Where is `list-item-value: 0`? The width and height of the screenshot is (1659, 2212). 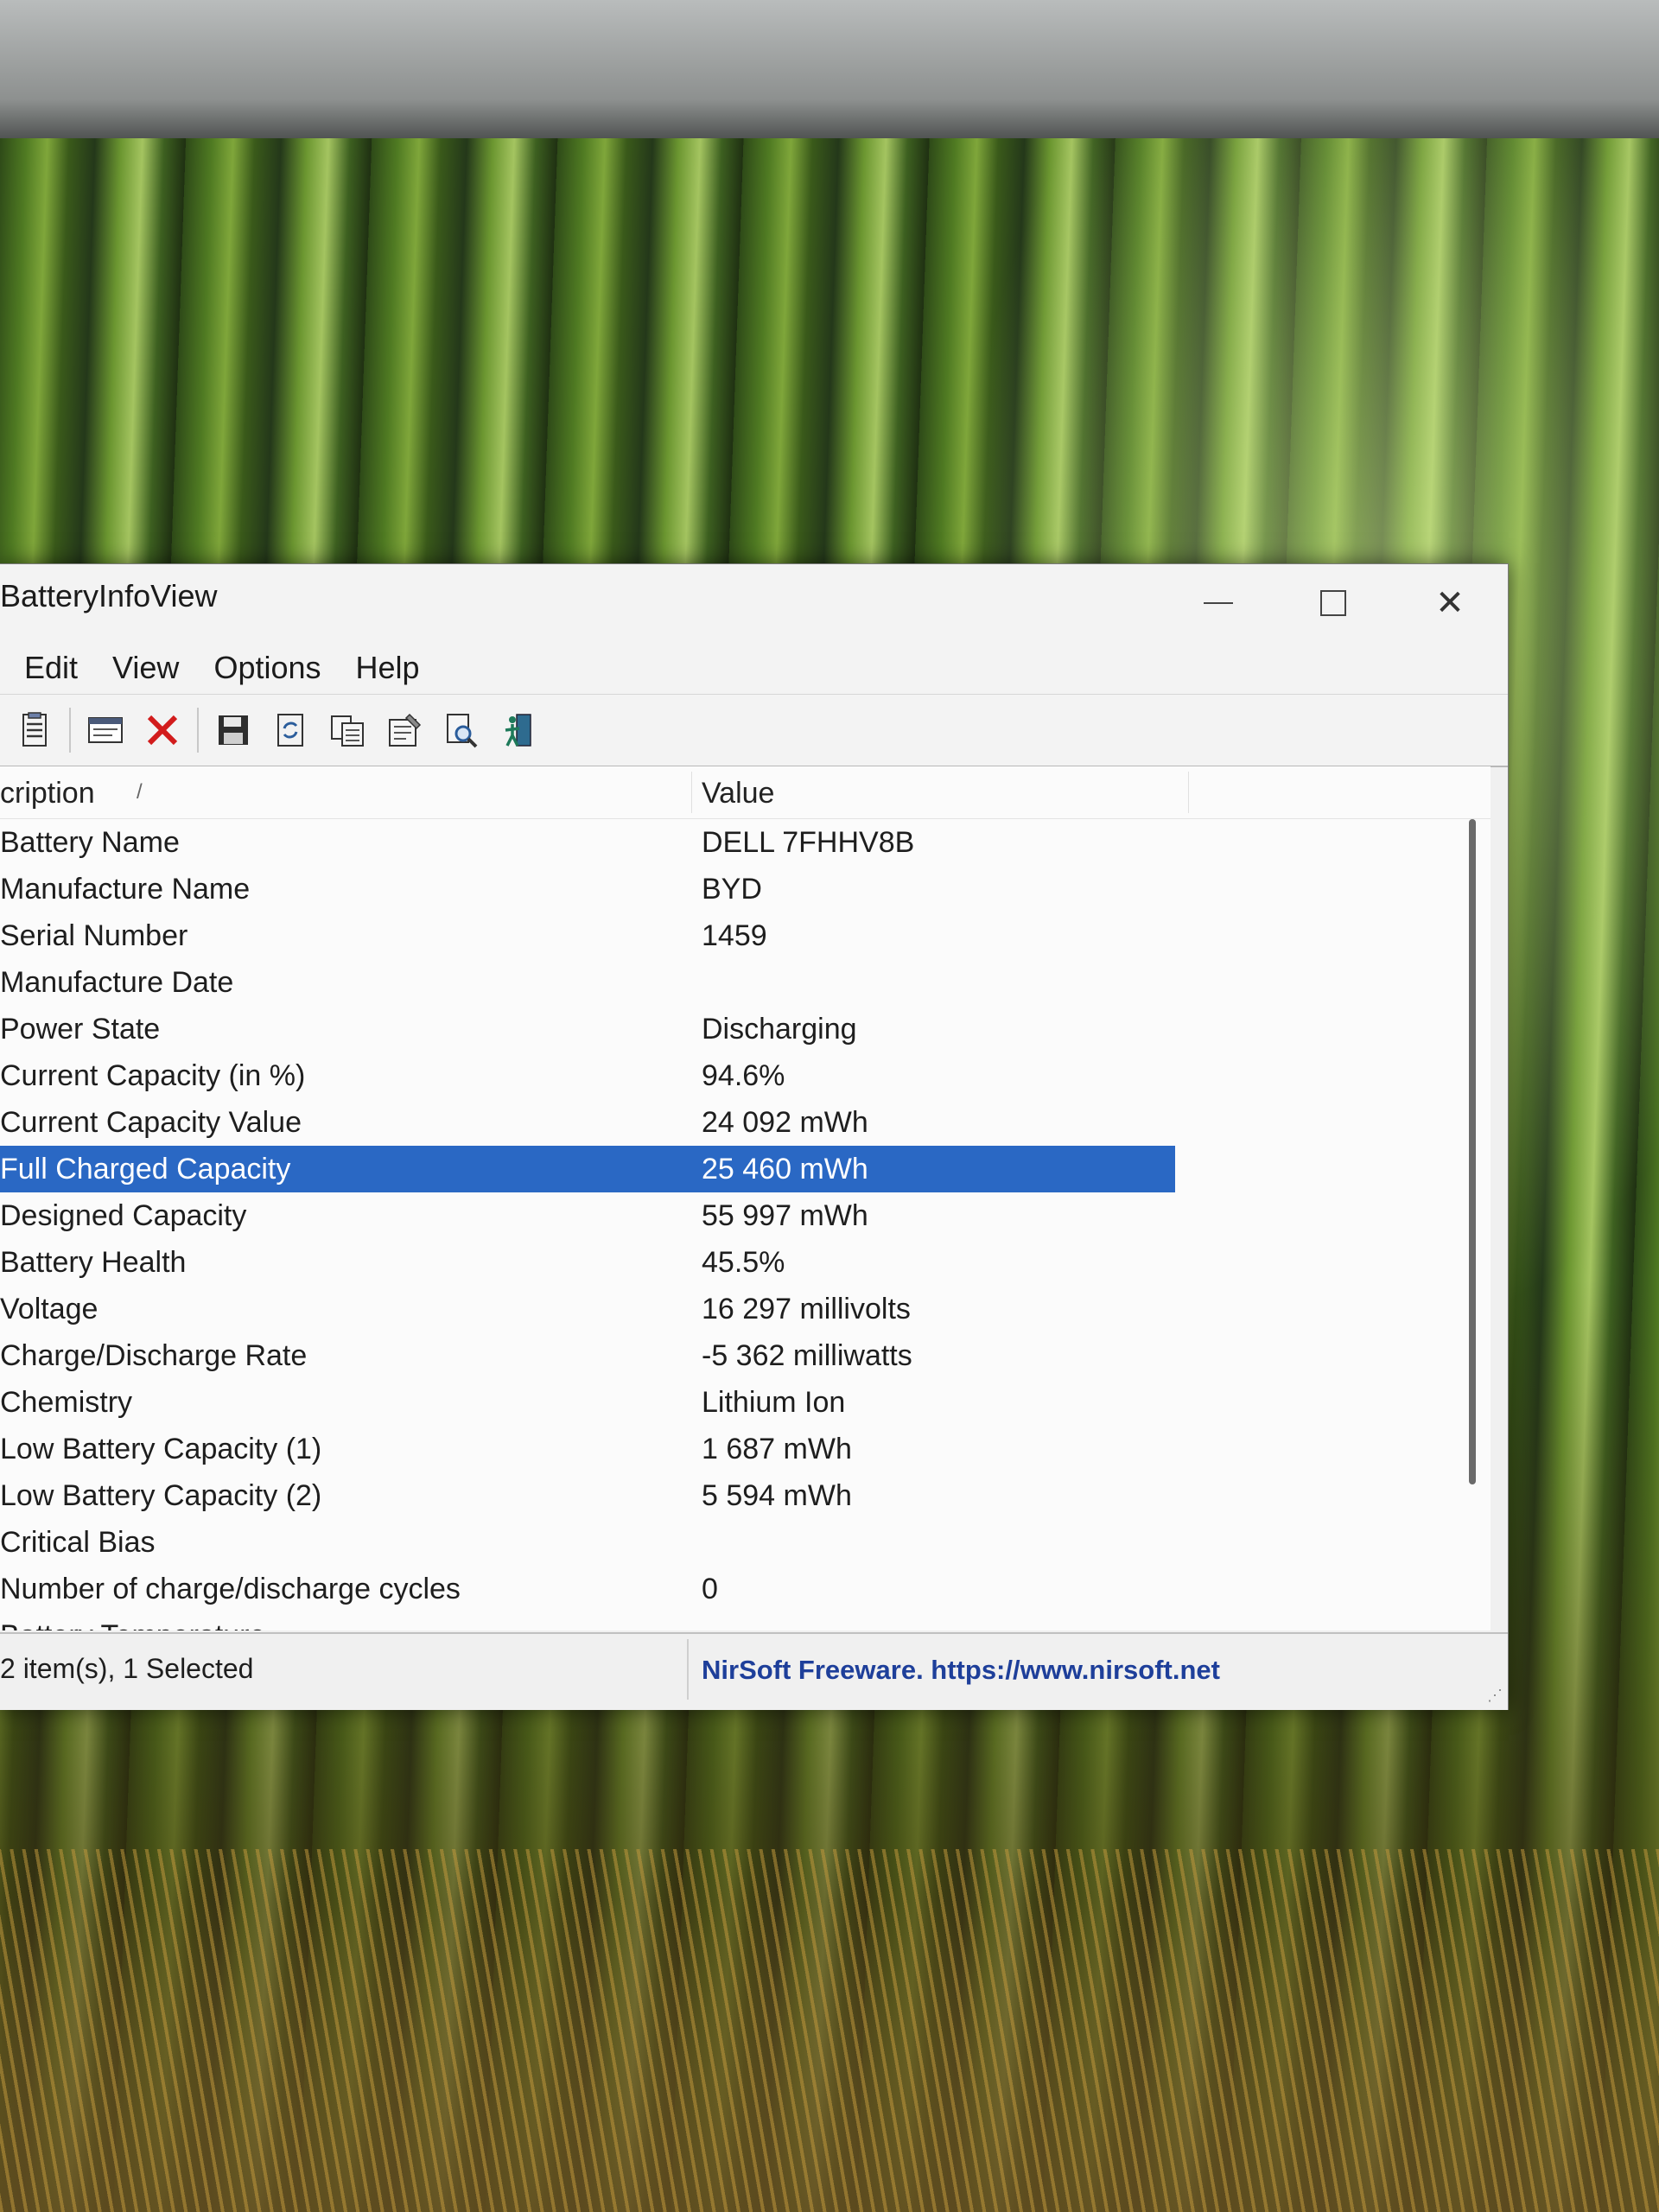
list-item-value: 0 is located at coordinates (710, 1589).